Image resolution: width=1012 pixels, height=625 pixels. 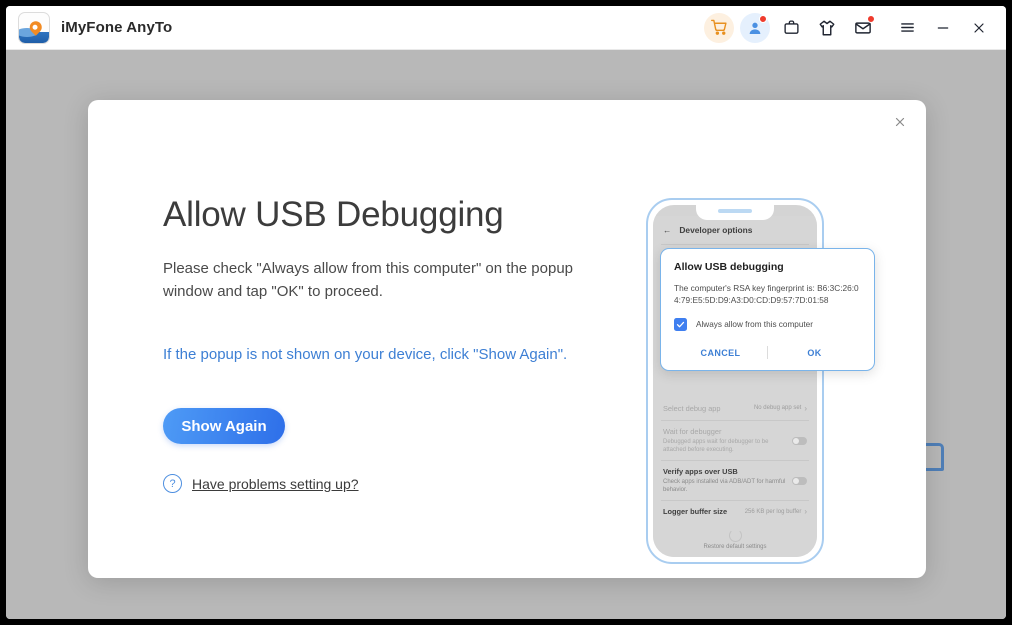 I want to click on settings-row-title: Wait for debugger, so click(x=692, y=431).